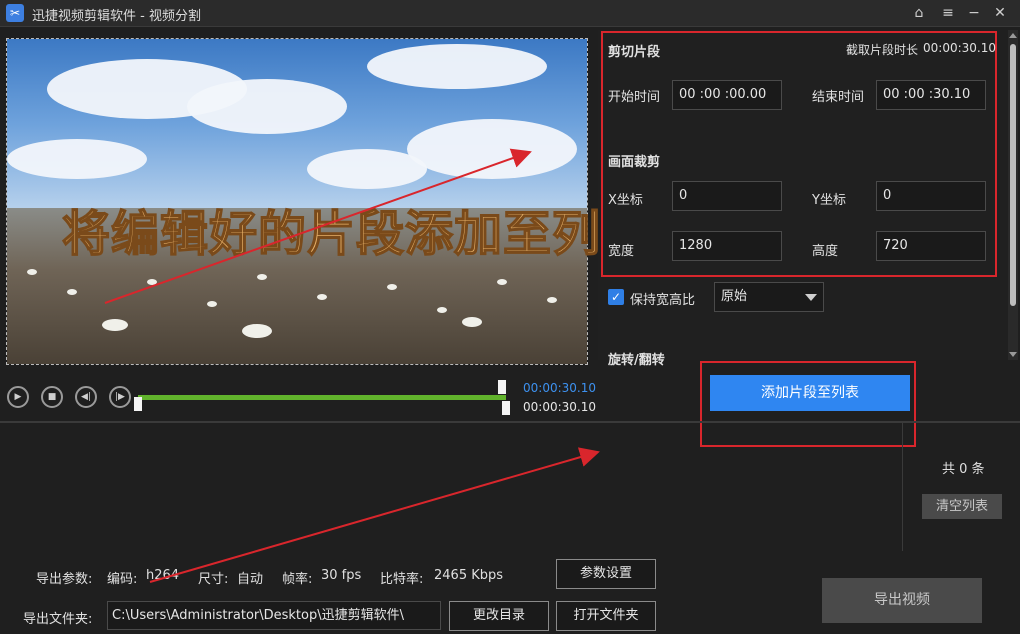 This screenshot has width=1020, height=634. Describe the element at coordinates (499, 616) in the screenshot. I see `change-directory-button: 更改目录` at that location.